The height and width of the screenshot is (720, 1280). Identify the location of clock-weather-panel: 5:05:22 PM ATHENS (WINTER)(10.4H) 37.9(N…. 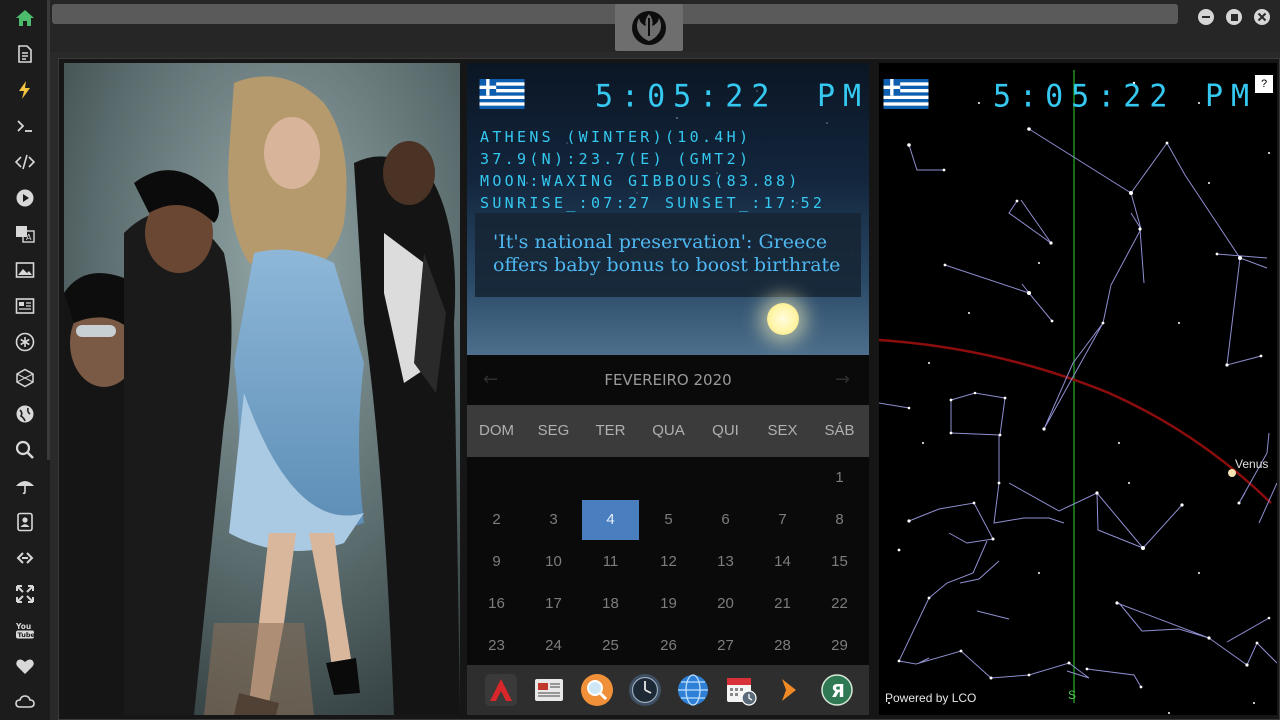
(668, 209).